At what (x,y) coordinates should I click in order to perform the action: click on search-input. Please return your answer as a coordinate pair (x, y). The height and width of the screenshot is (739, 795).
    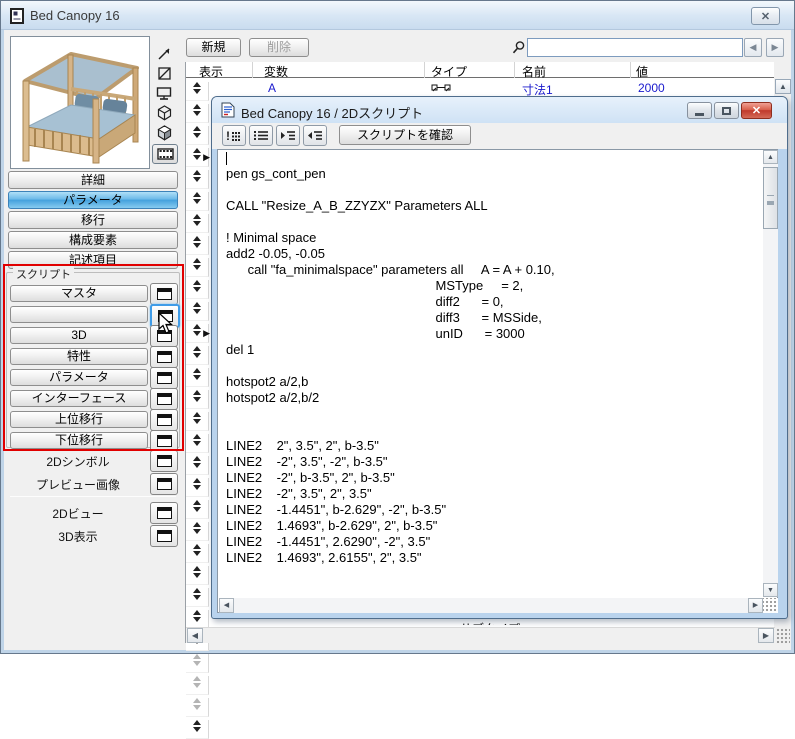
    Looking at the image, I should click on (635, 47).